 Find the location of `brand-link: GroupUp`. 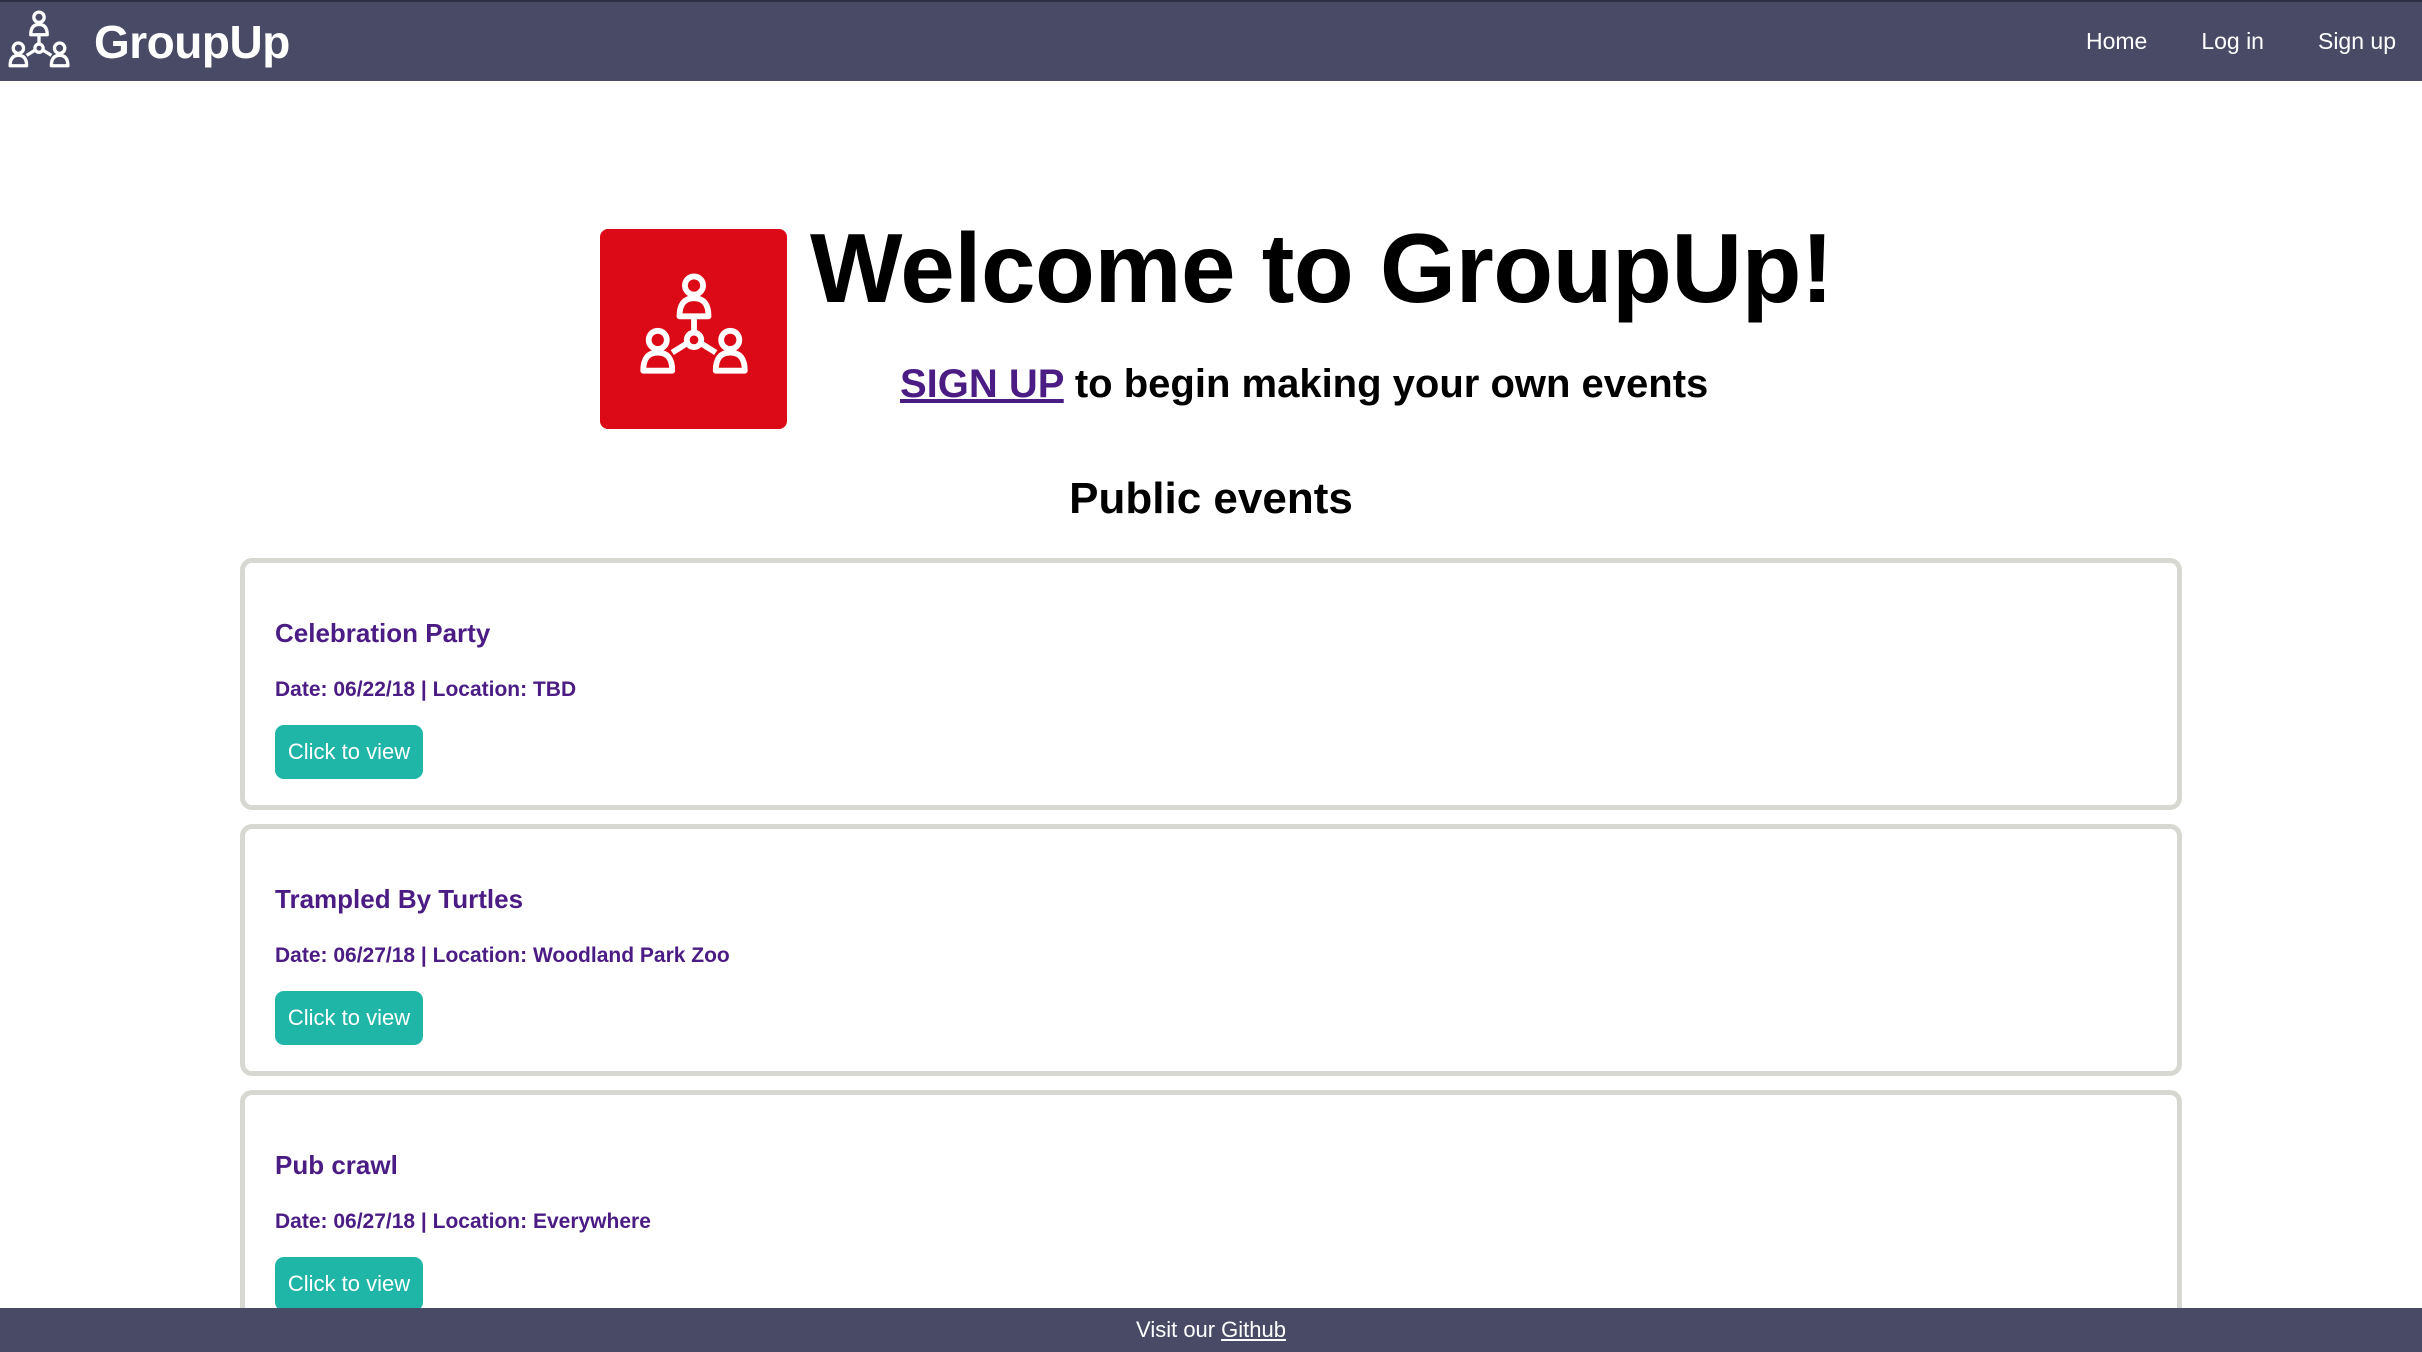

brand-link: GroupUp is located at coordinates (148, 42).